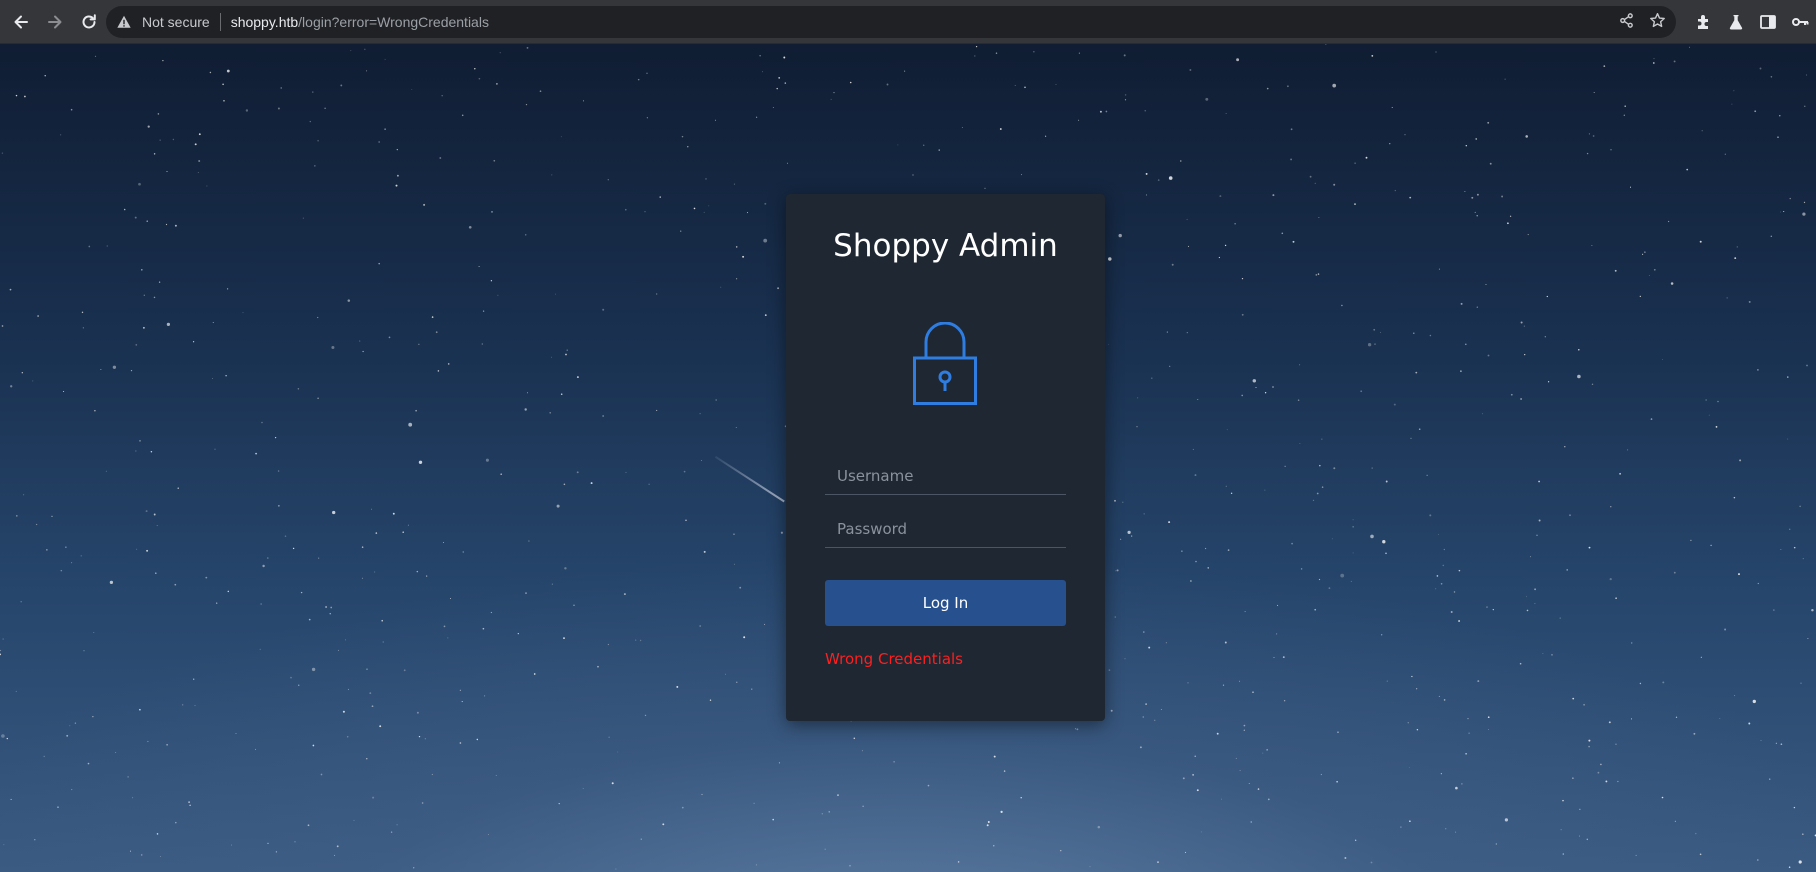  I want to click on warning-icon, so click(125, 22).